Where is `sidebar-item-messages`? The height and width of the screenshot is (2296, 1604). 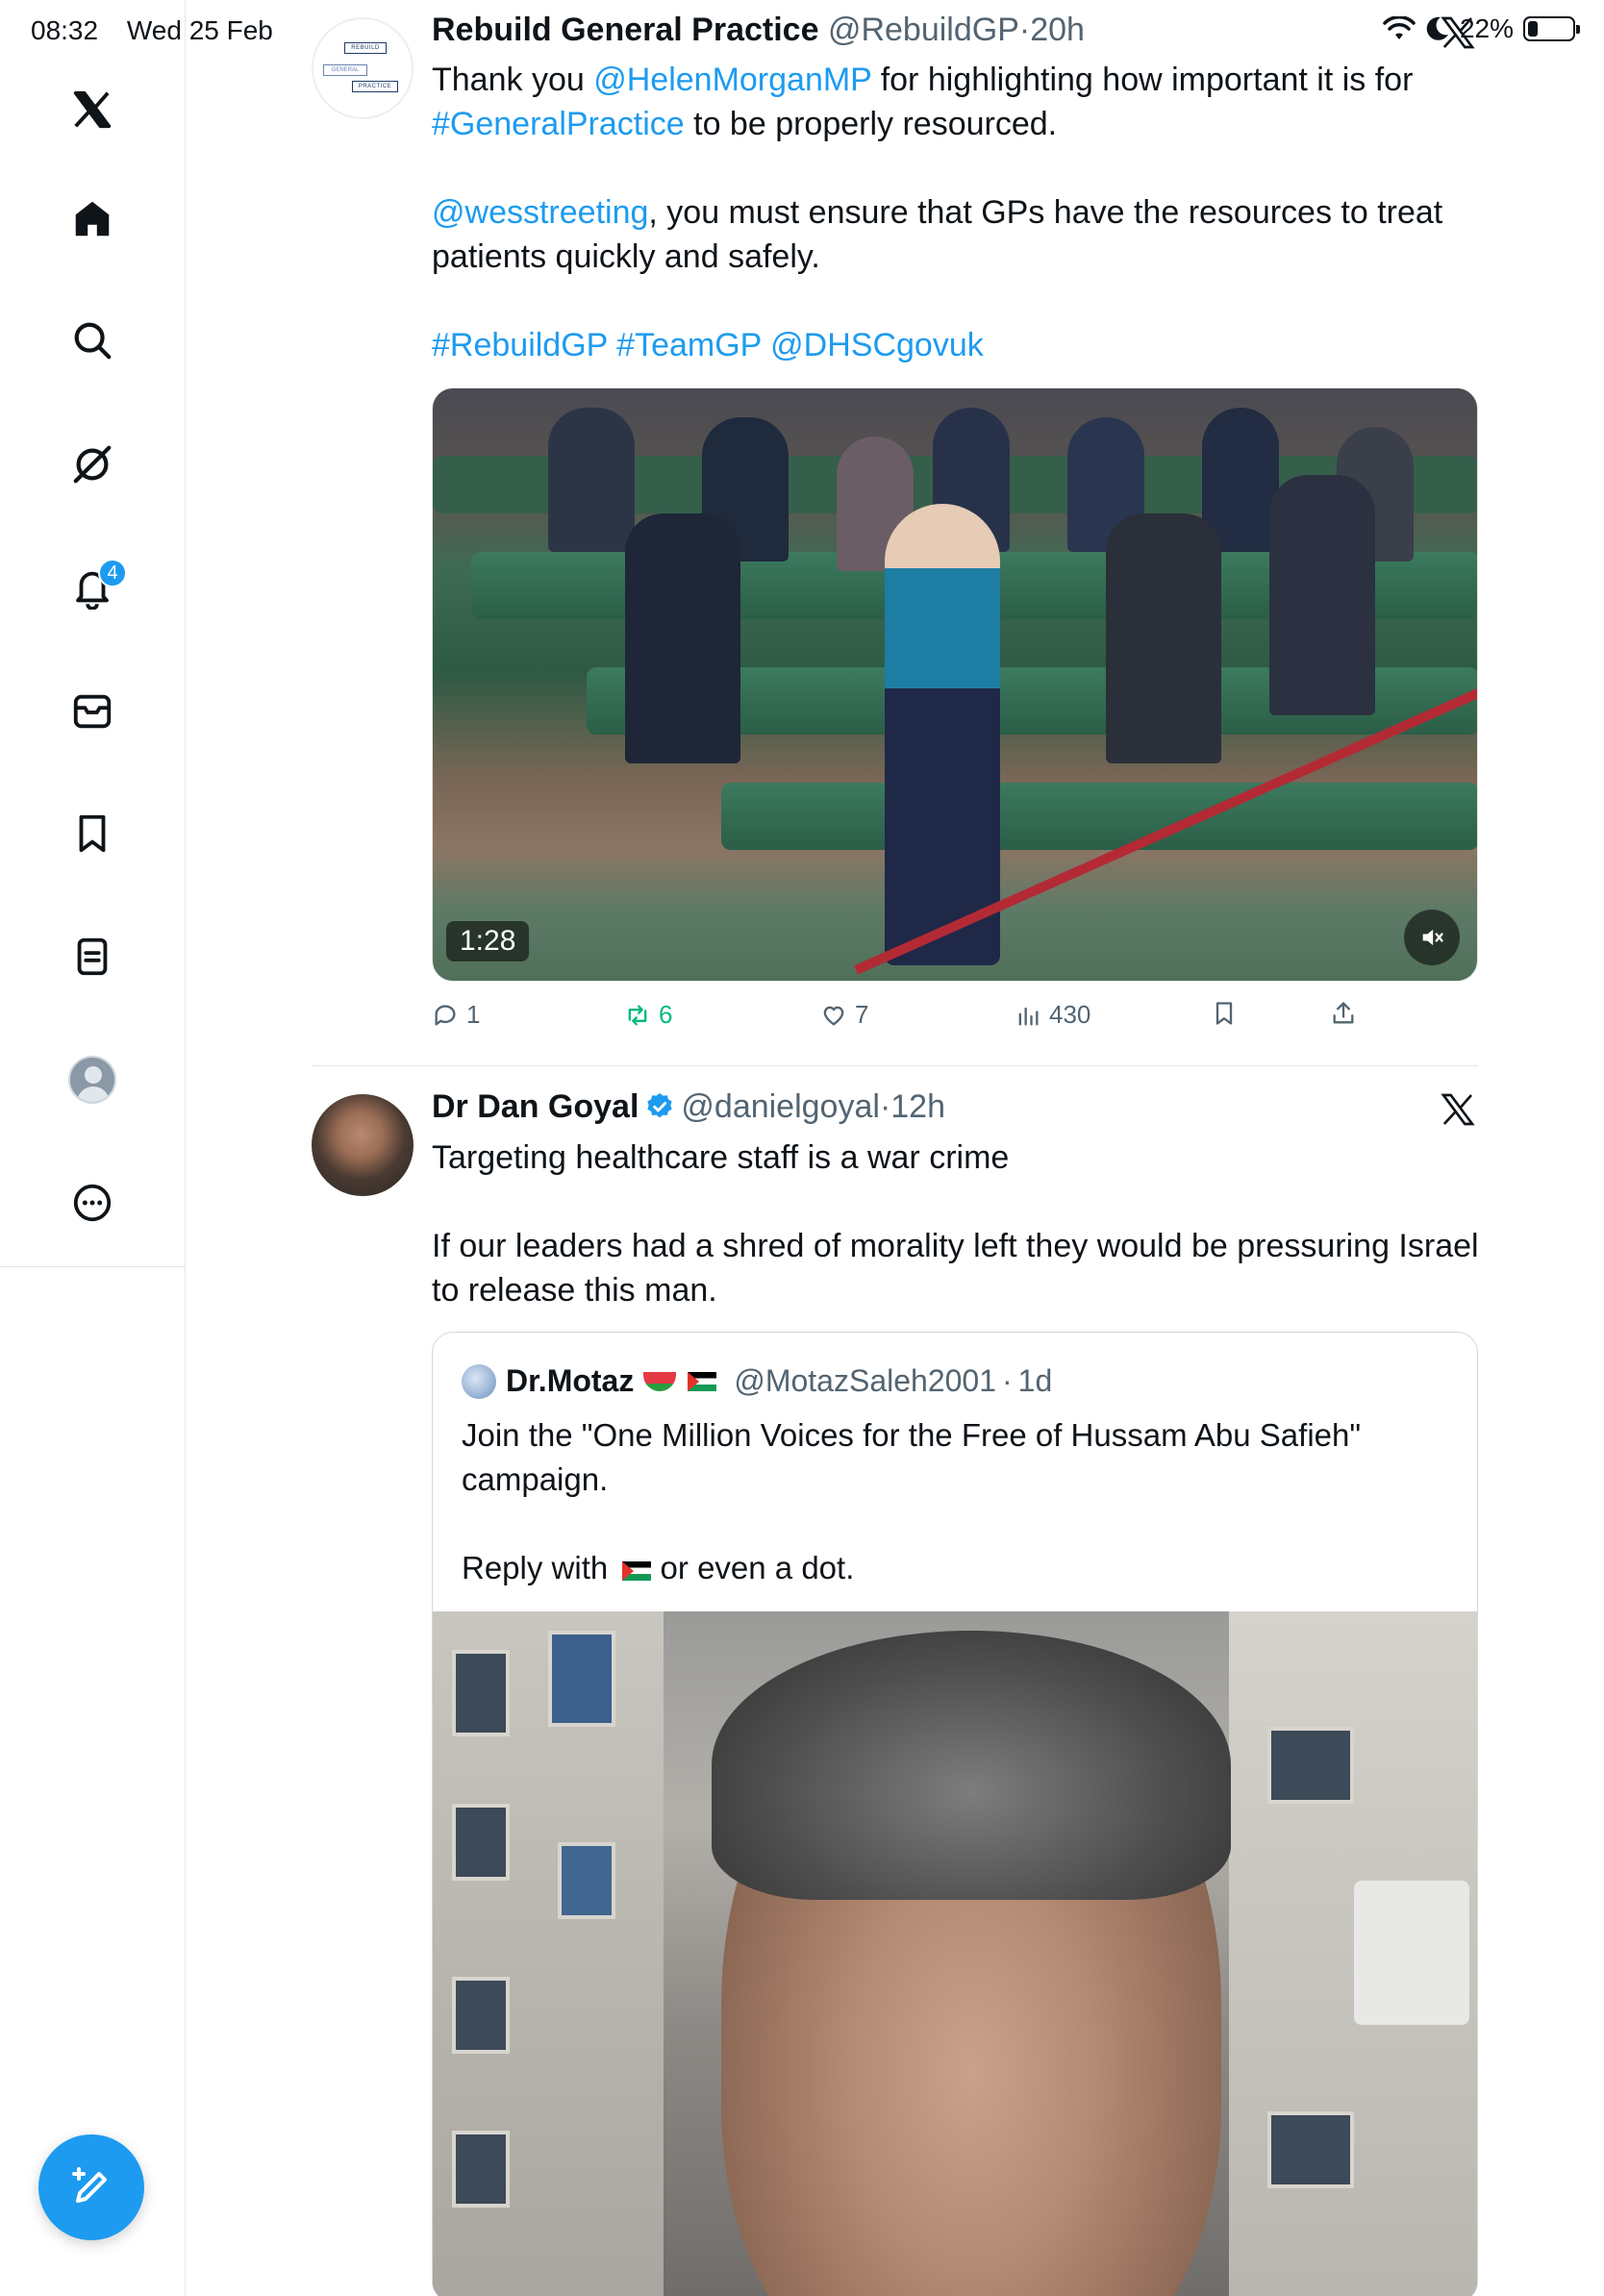 sidebar-item-messages is located at coordinates (92, 711).